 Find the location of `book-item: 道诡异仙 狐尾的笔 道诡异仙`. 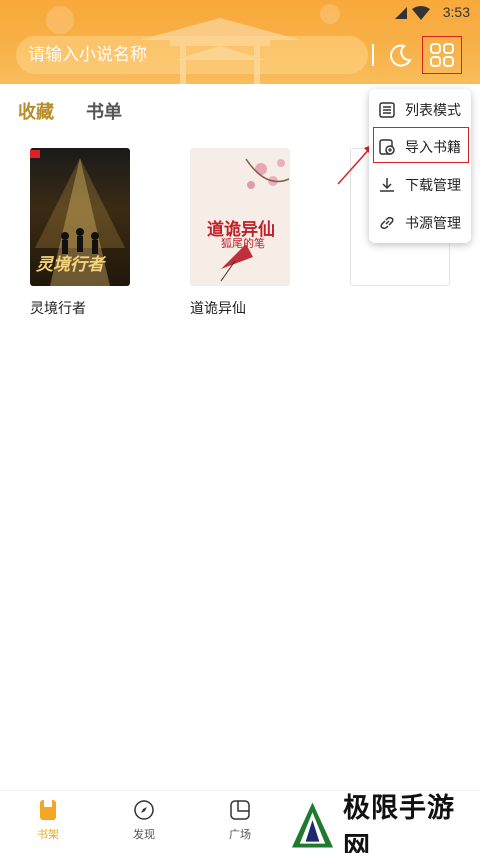

book-item: 道诡异仙 狐尾的笔 道诡异仙 is located at coordinates (240, 233).